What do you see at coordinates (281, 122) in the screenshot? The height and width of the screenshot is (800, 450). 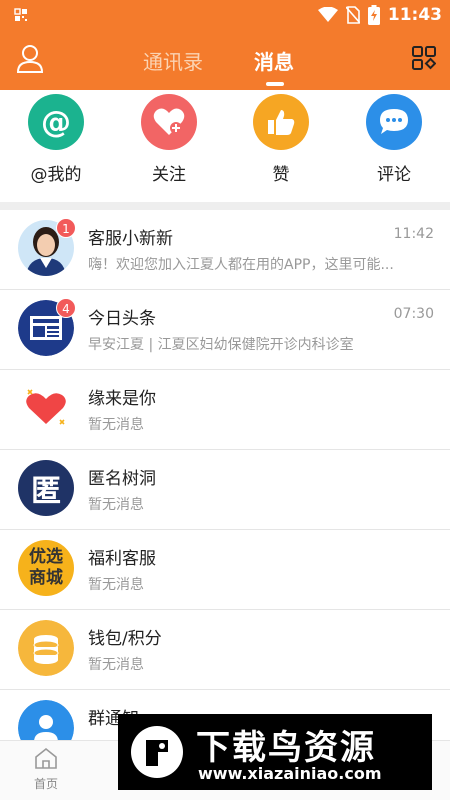 I see `thumbs-up-icon` at bounding box center [281, 122].